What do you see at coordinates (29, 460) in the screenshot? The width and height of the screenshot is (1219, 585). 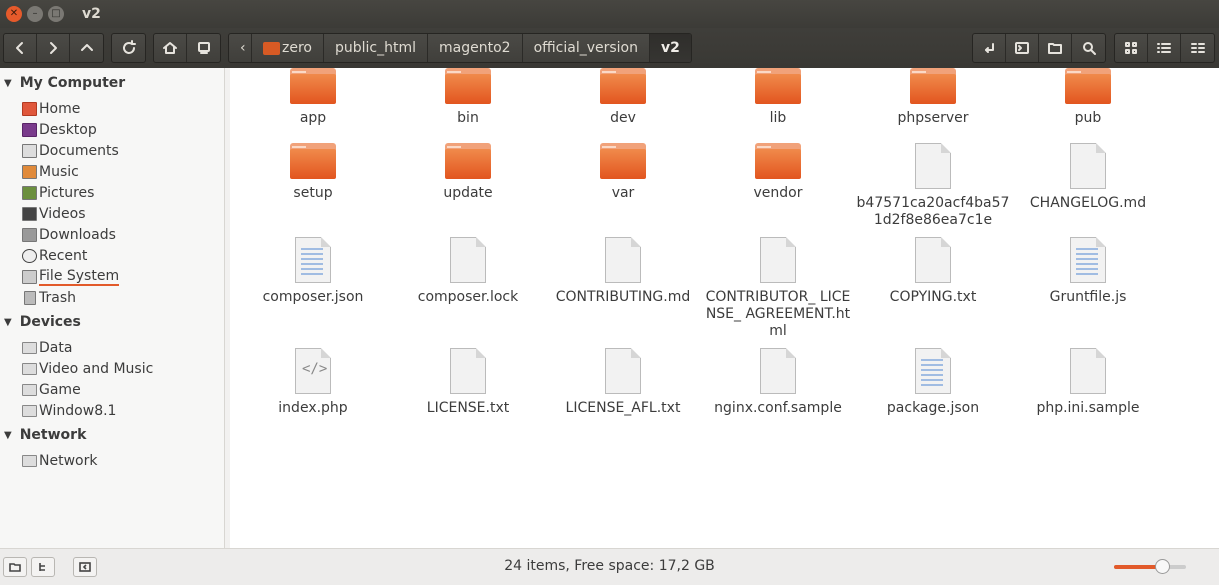 I see `network-icon` at bounding box center [29, 460].